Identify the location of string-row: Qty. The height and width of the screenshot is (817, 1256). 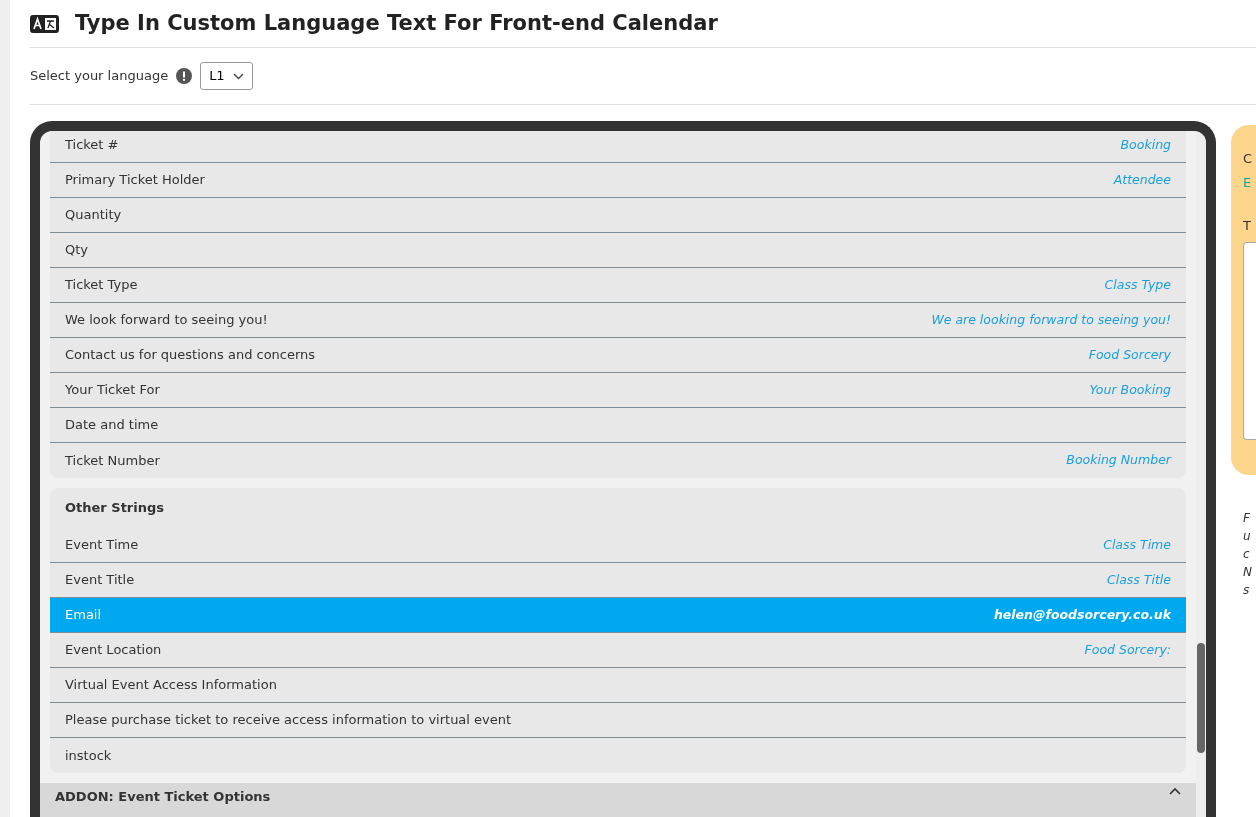
(618, 250).